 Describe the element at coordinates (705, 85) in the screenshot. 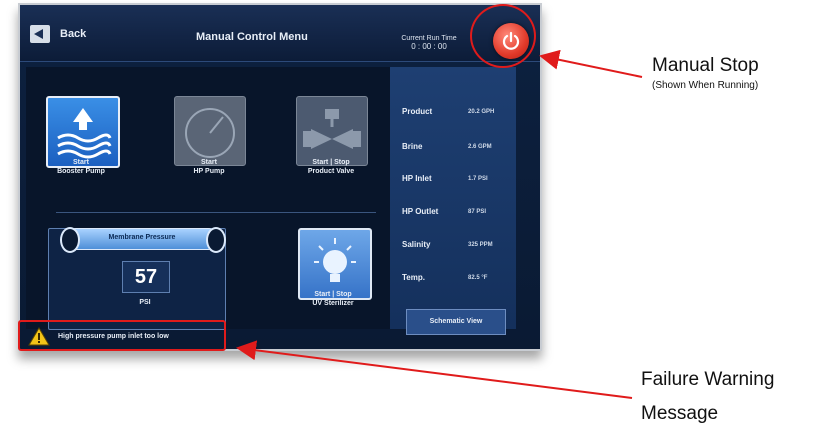

I see `manual-stop-annotation-sub: (Shown When Running)` at that location.